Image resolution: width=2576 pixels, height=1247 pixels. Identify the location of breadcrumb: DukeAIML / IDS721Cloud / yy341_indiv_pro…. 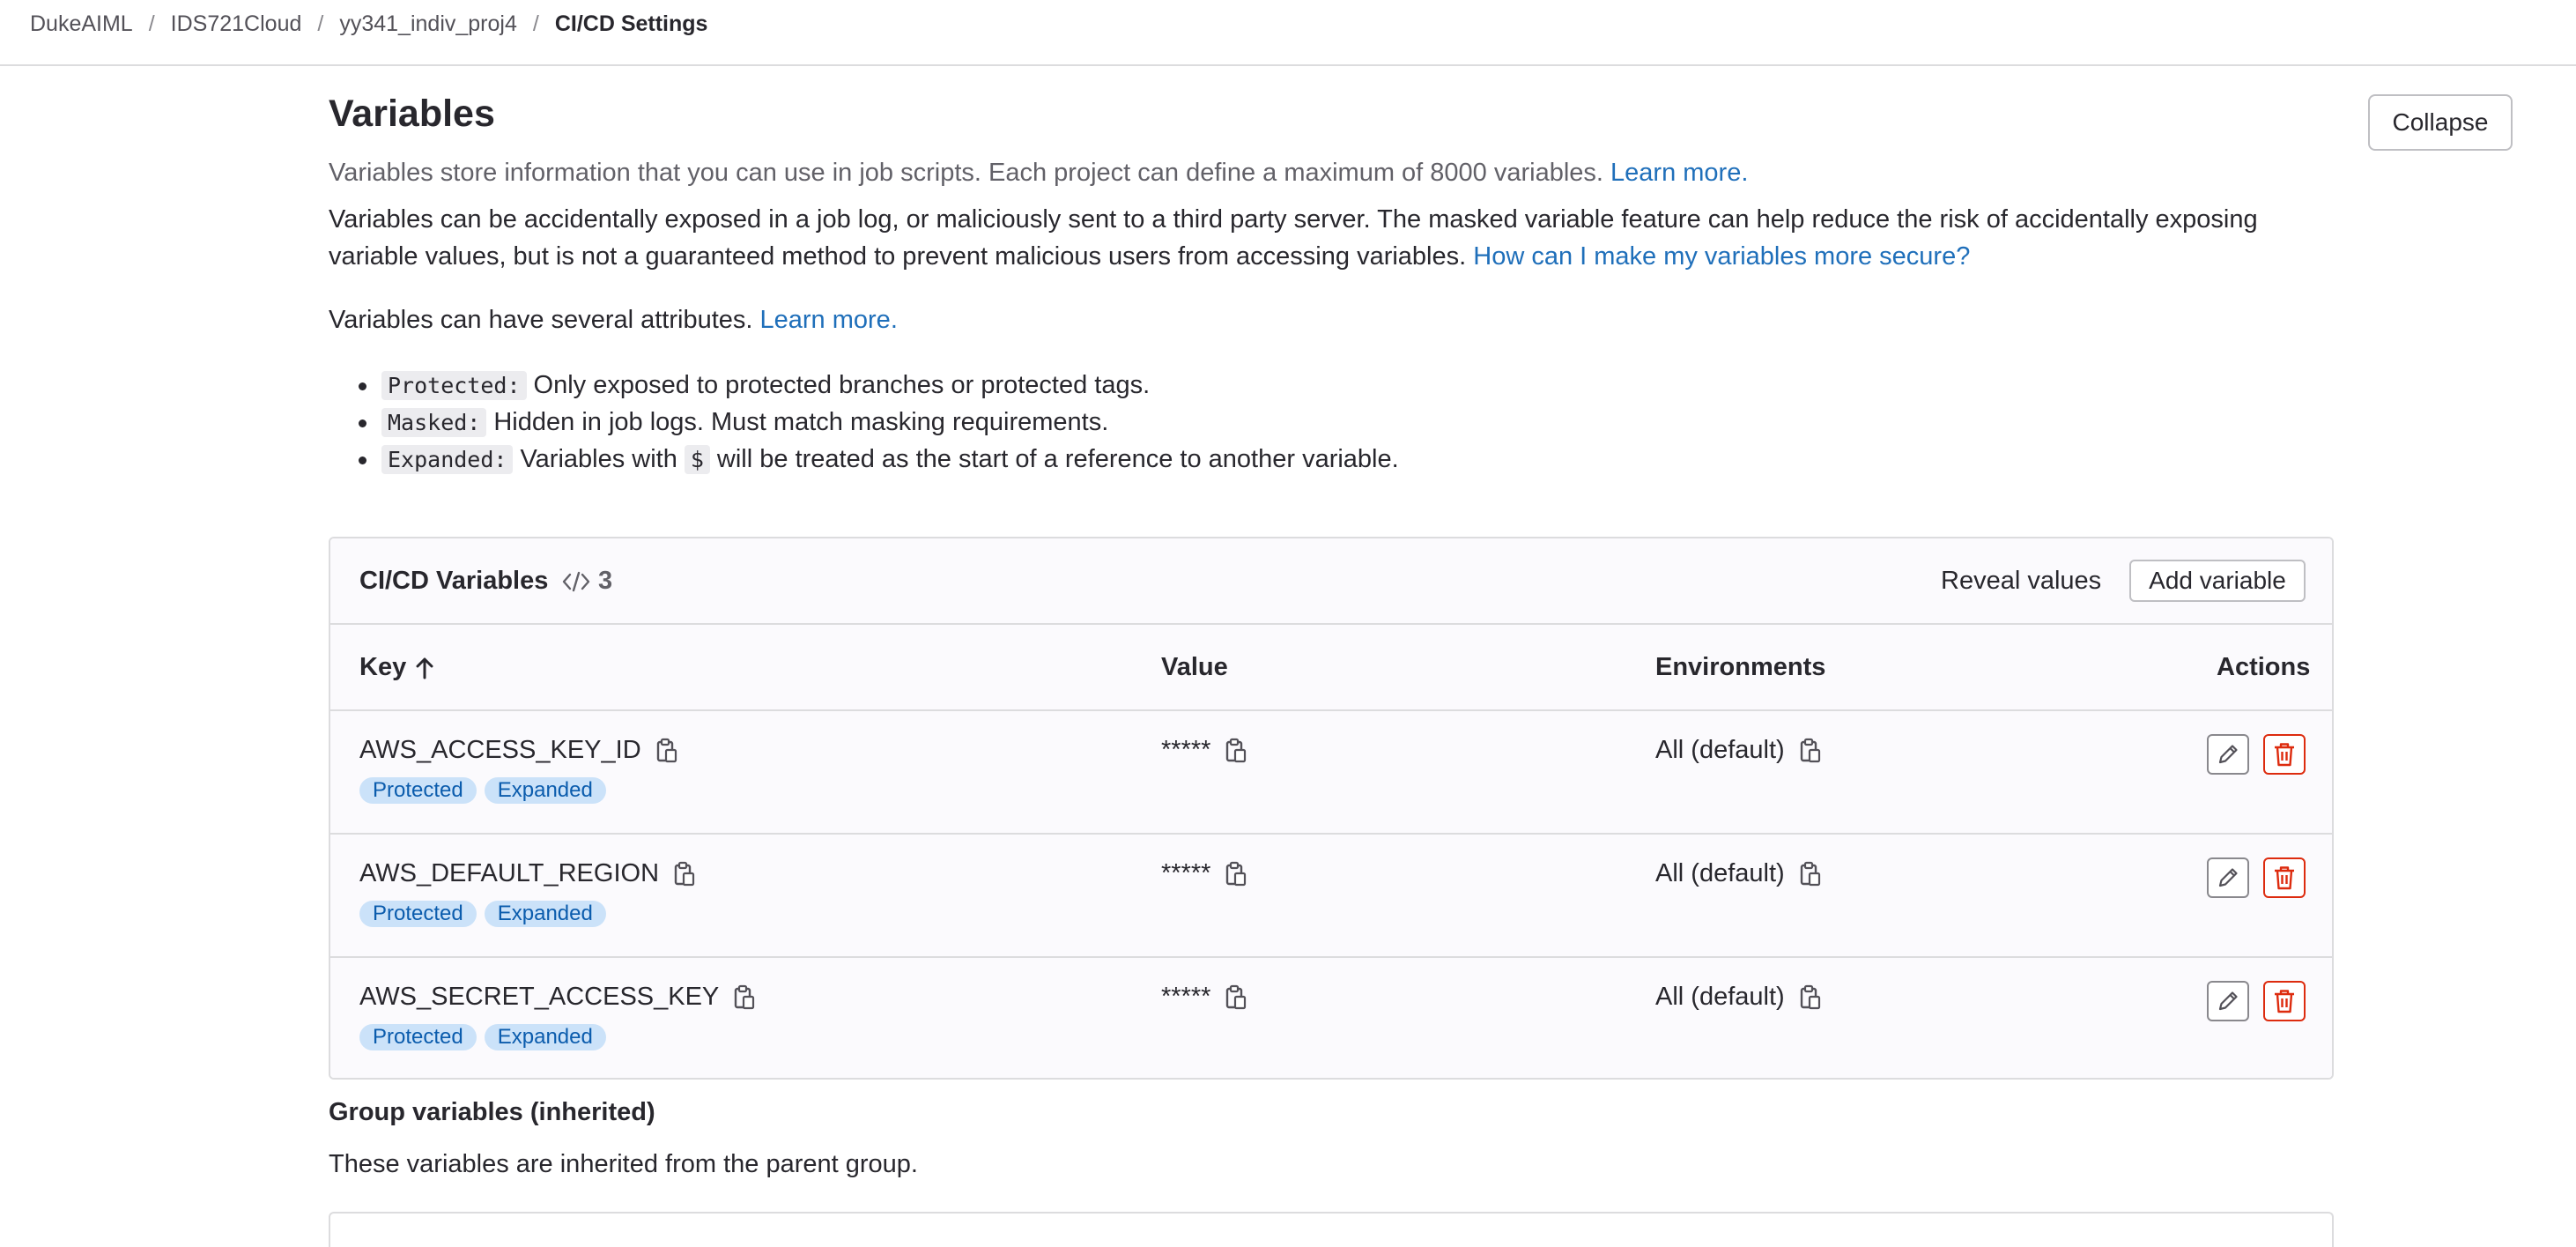
(369, 24).